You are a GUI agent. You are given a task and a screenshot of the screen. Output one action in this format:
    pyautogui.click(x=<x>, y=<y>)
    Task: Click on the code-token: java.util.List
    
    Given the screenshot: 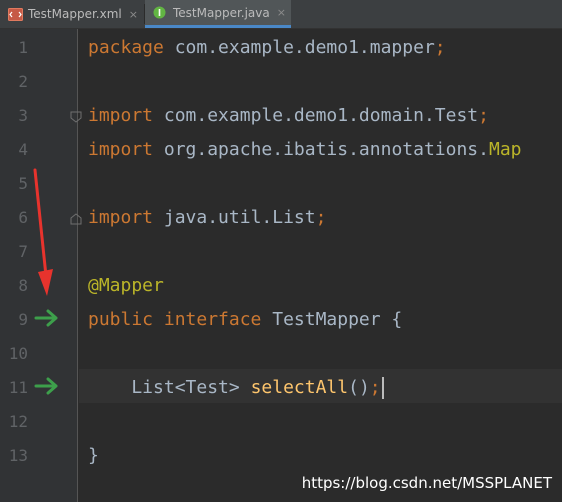 What is the action you would take?
    pyautogui.click(x=234, y=217)
    